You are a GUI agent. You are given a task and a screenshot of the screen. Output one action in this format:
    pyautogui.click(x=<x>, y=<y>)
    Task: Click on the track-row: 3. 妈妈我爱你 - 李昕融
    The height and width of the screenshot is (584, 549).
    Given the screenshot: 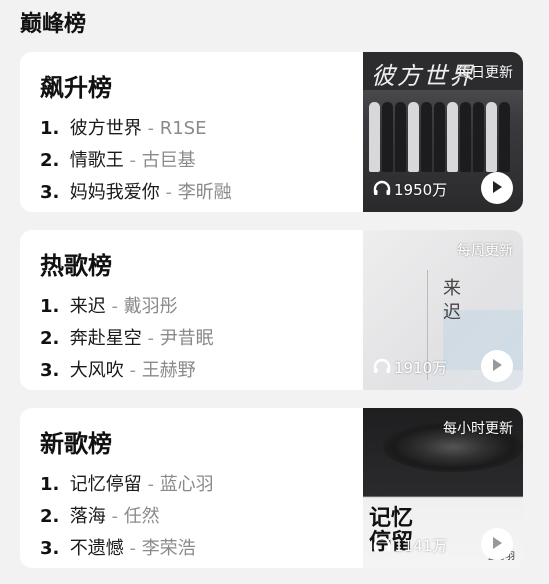 What is the action you would take?
    pyautogui.click(x=136, y=191)
    